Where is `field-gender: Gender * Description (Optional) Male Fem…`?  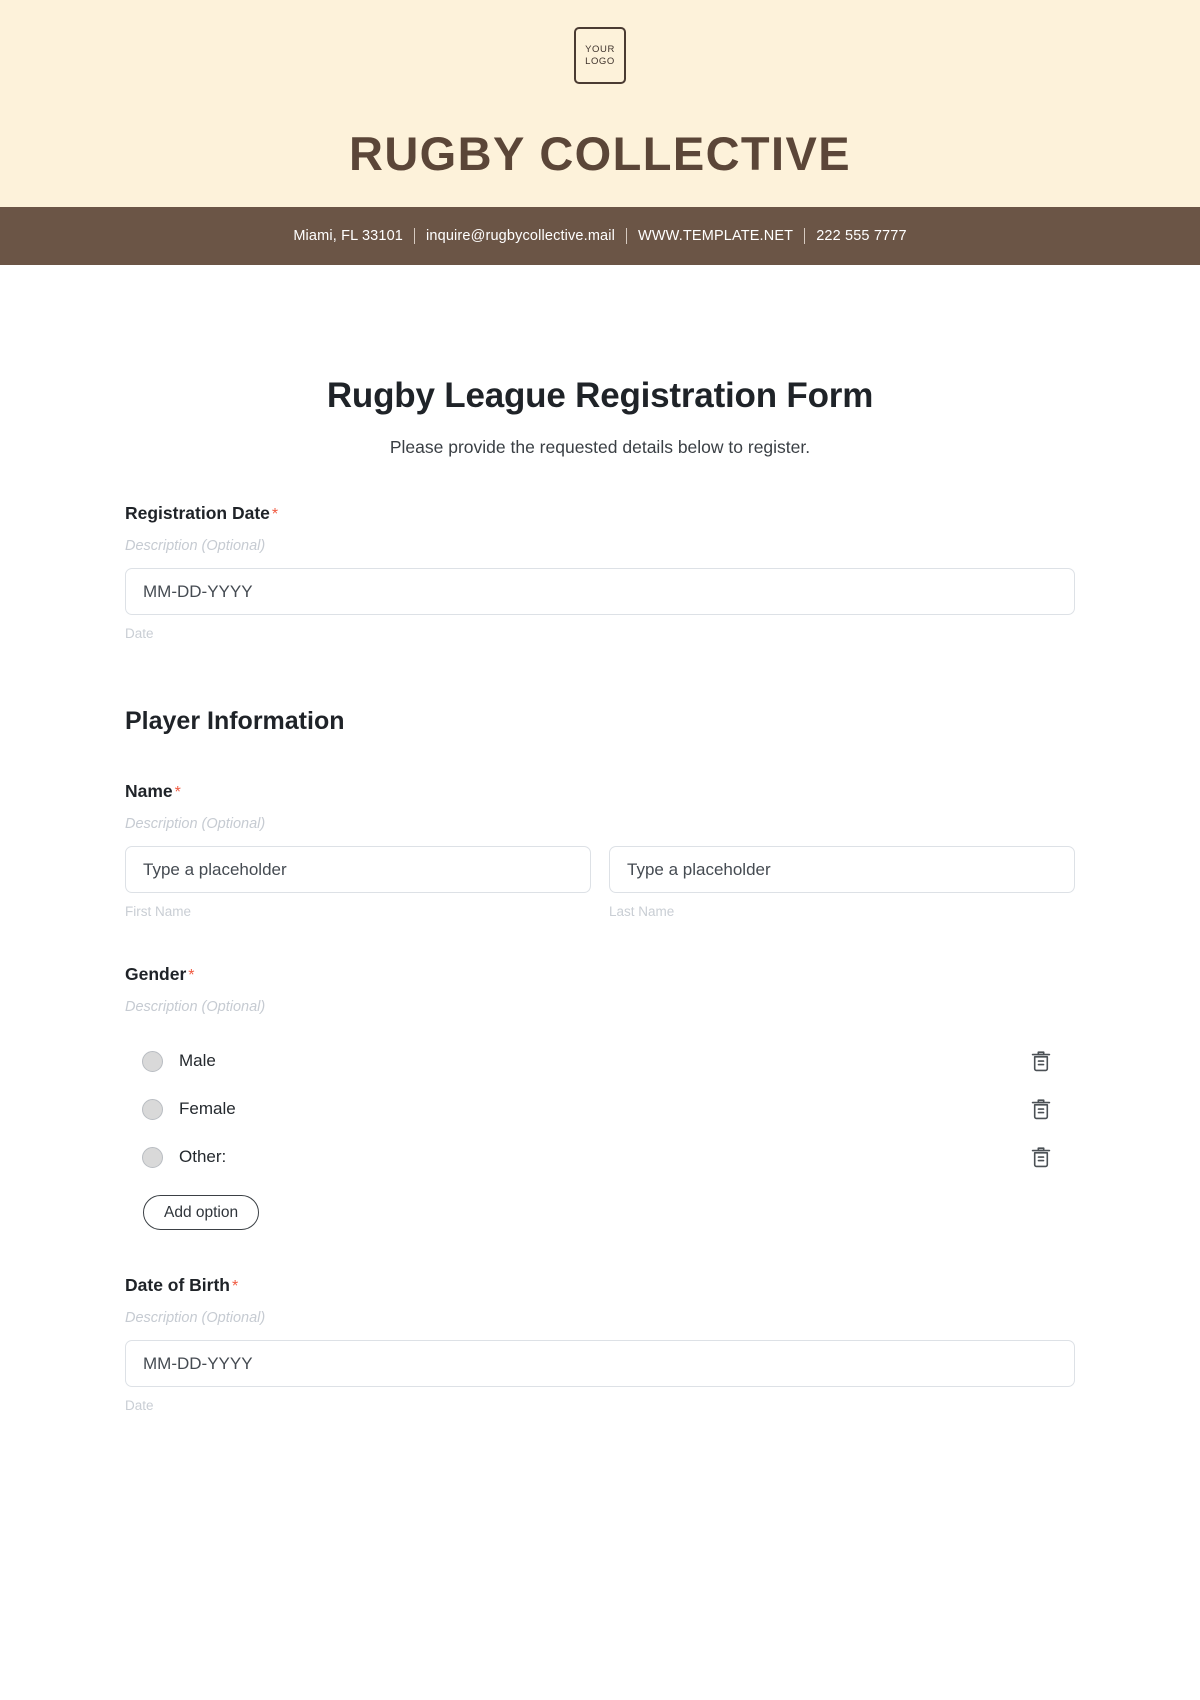
field-gender: Gender * Description (Optional) Male Fem… is located at coordinates (600, 1097).